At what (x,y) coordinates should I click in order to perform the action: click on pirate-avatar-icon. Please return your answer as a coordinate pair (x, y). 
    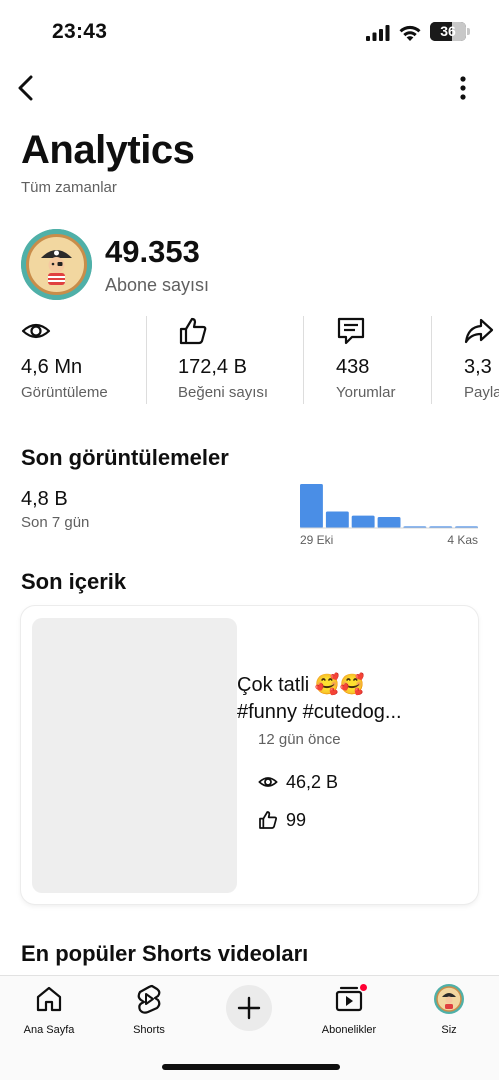
    Looking at the image, I should click on (56, 264).